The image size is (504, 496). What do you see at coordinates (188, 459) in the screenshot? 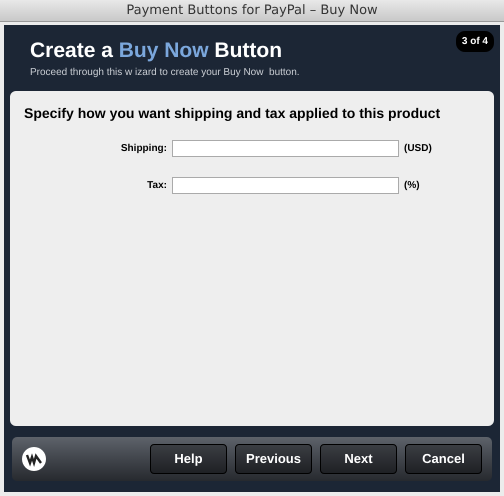
I see `wizard-button: Help` at bounding box center [188, 459].